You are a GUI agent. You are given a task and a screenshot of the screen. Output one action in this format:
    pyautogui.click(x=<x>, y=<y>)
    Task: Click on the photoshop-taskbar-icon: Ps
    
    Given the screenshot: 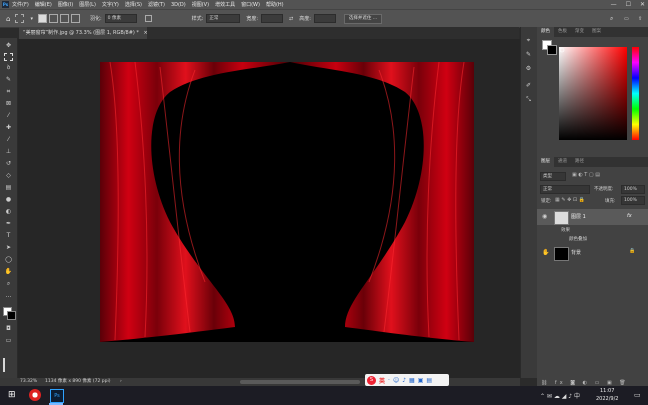 What is the action you would take?
    pyautogui.click(x=57, y=396)
    